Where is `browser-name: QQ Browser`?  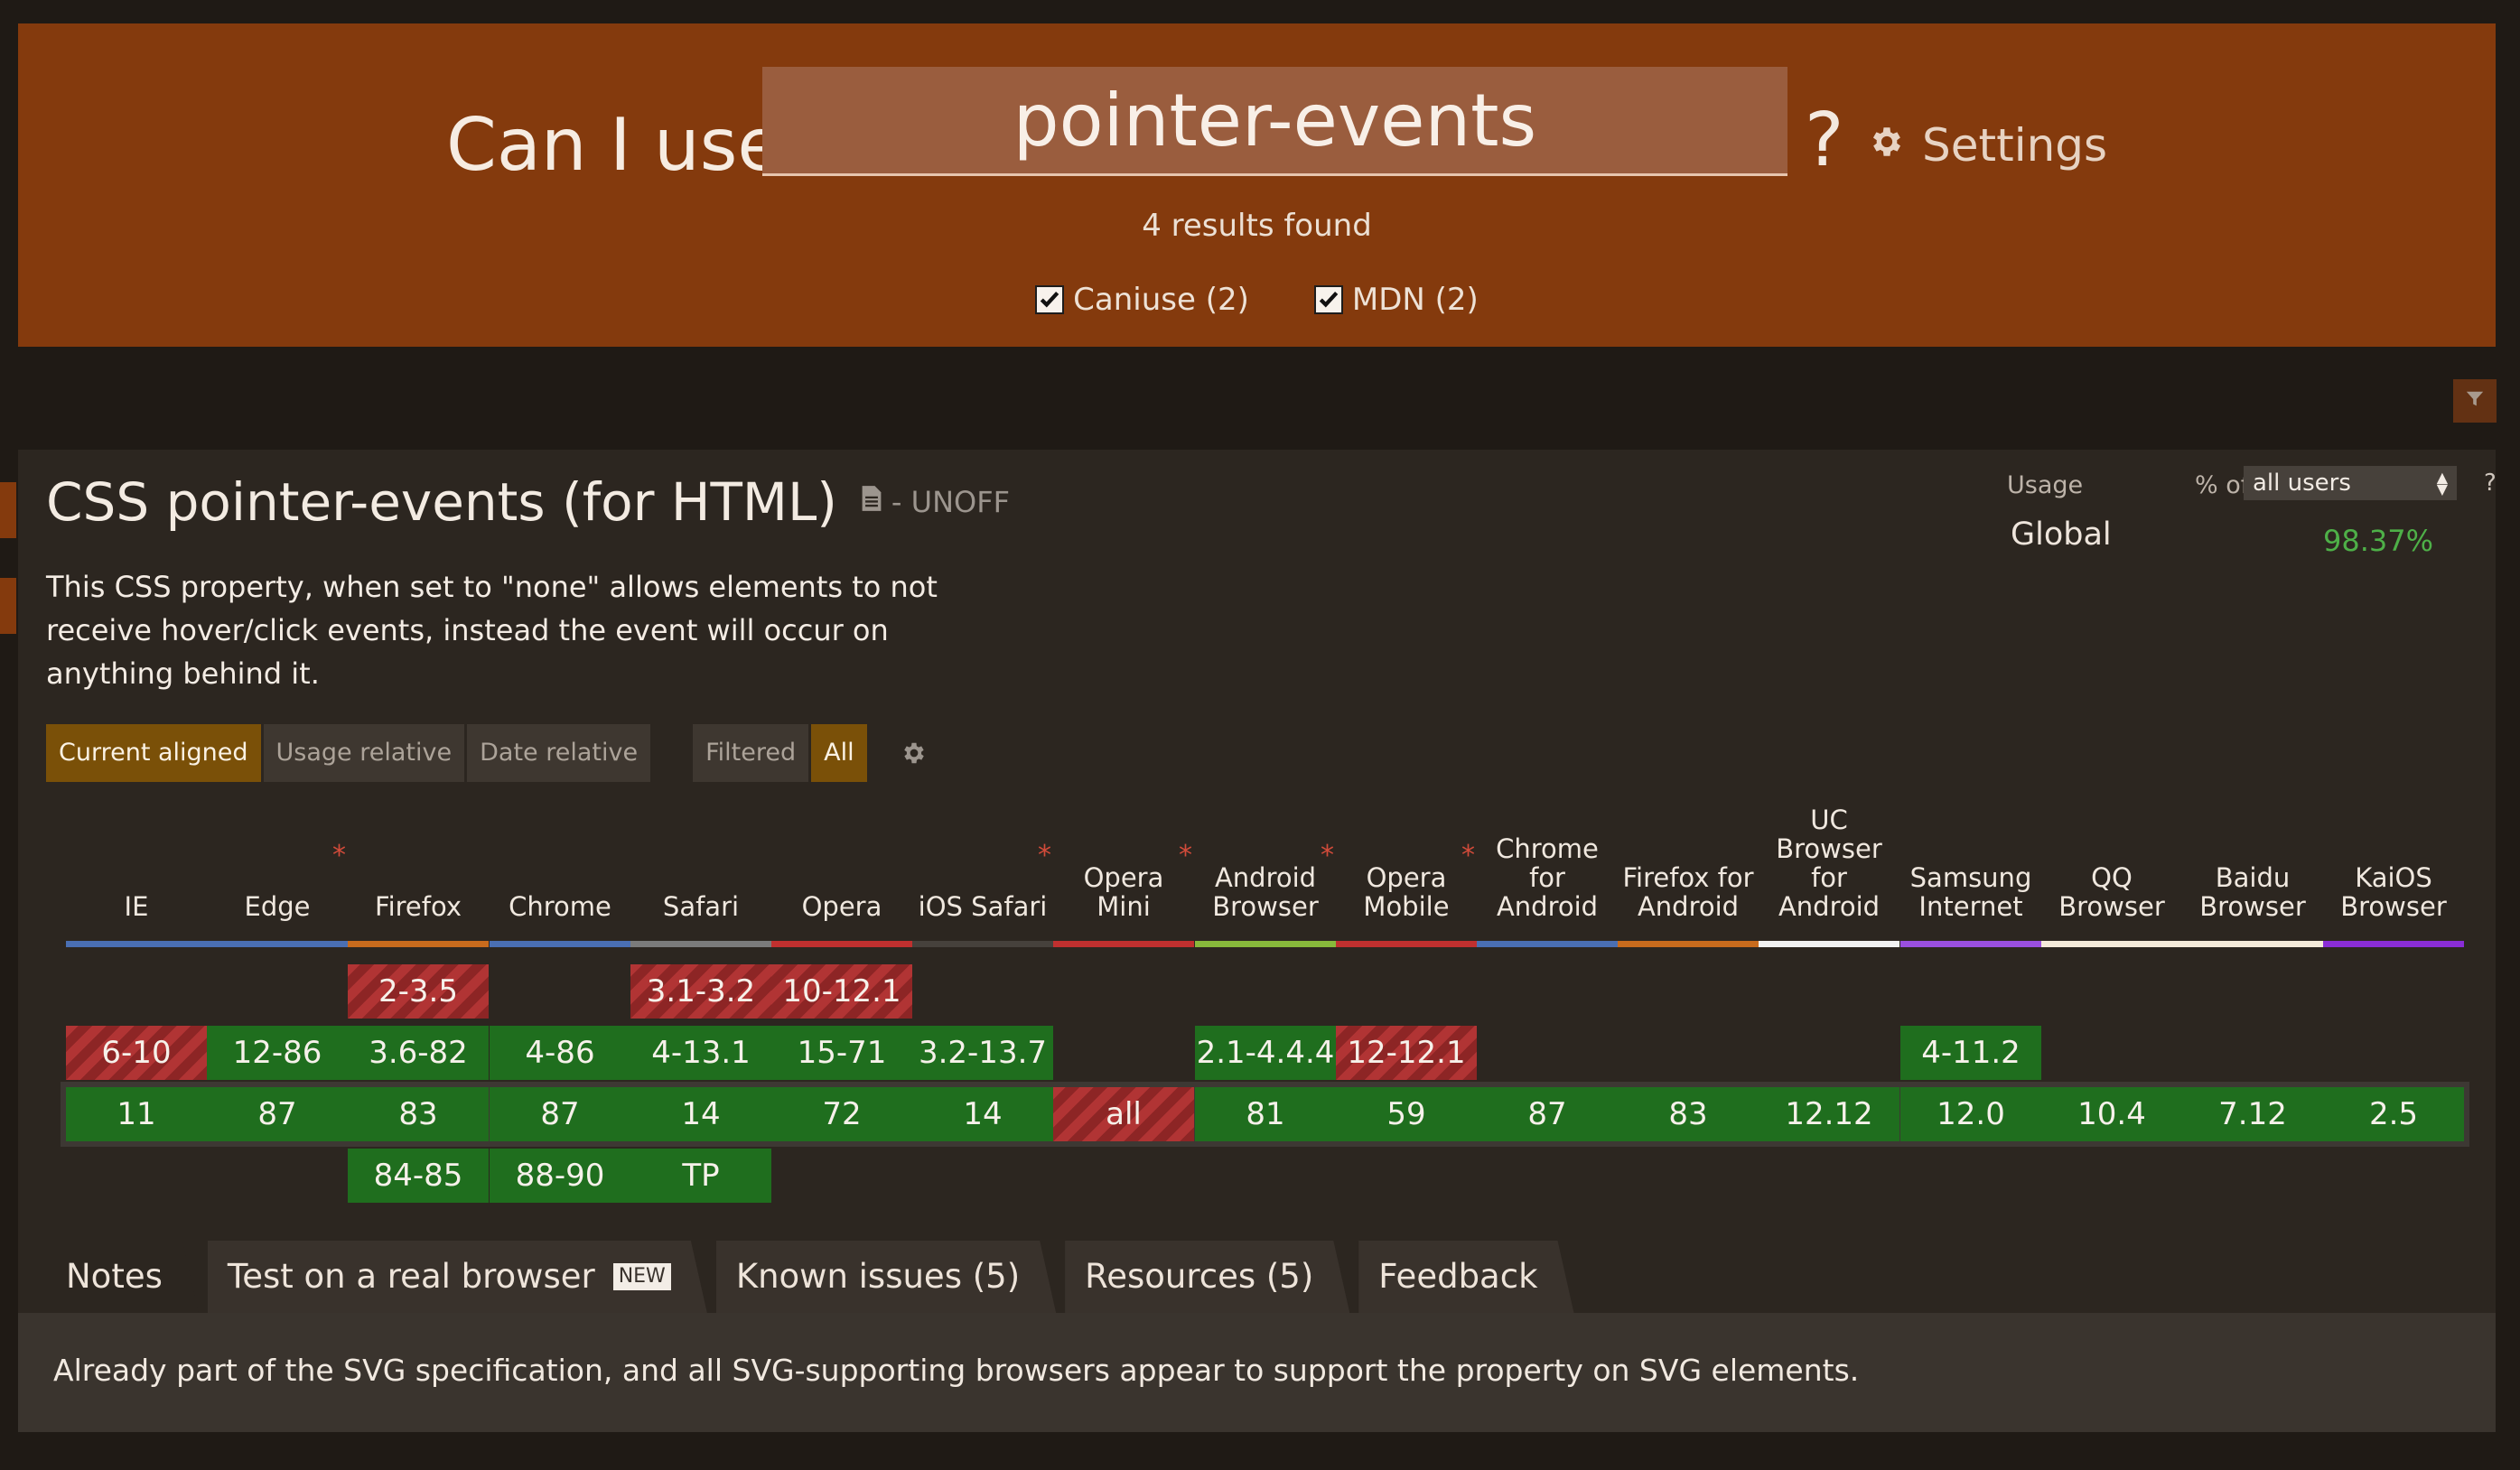
browser-name: QQ Browser is located at coordinates (2111, 892).